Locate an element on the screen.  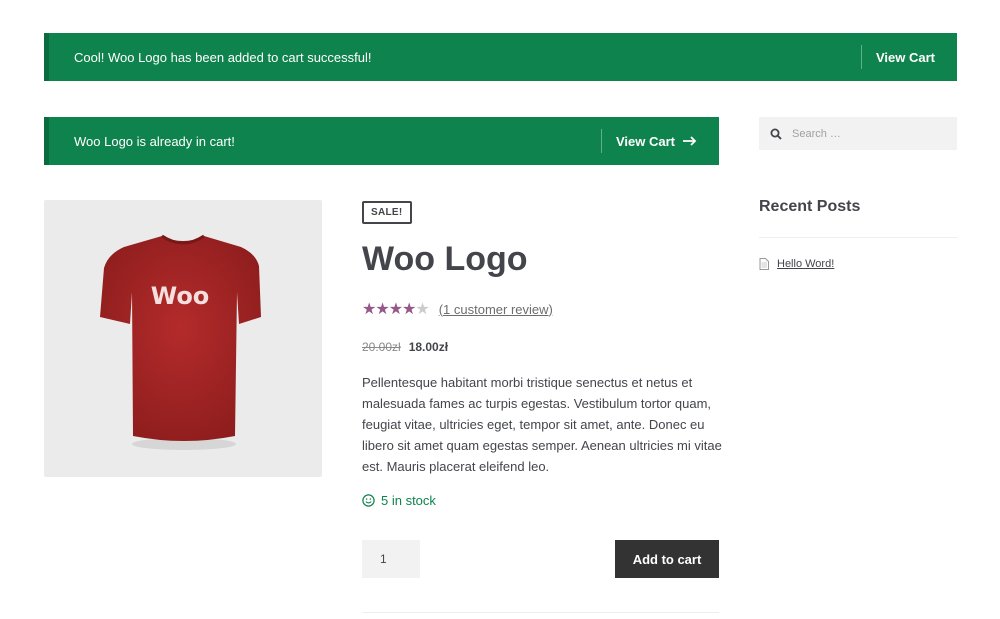
product-rating: ★★★★★ (1 customer review) is located at coordinates (457, 309).